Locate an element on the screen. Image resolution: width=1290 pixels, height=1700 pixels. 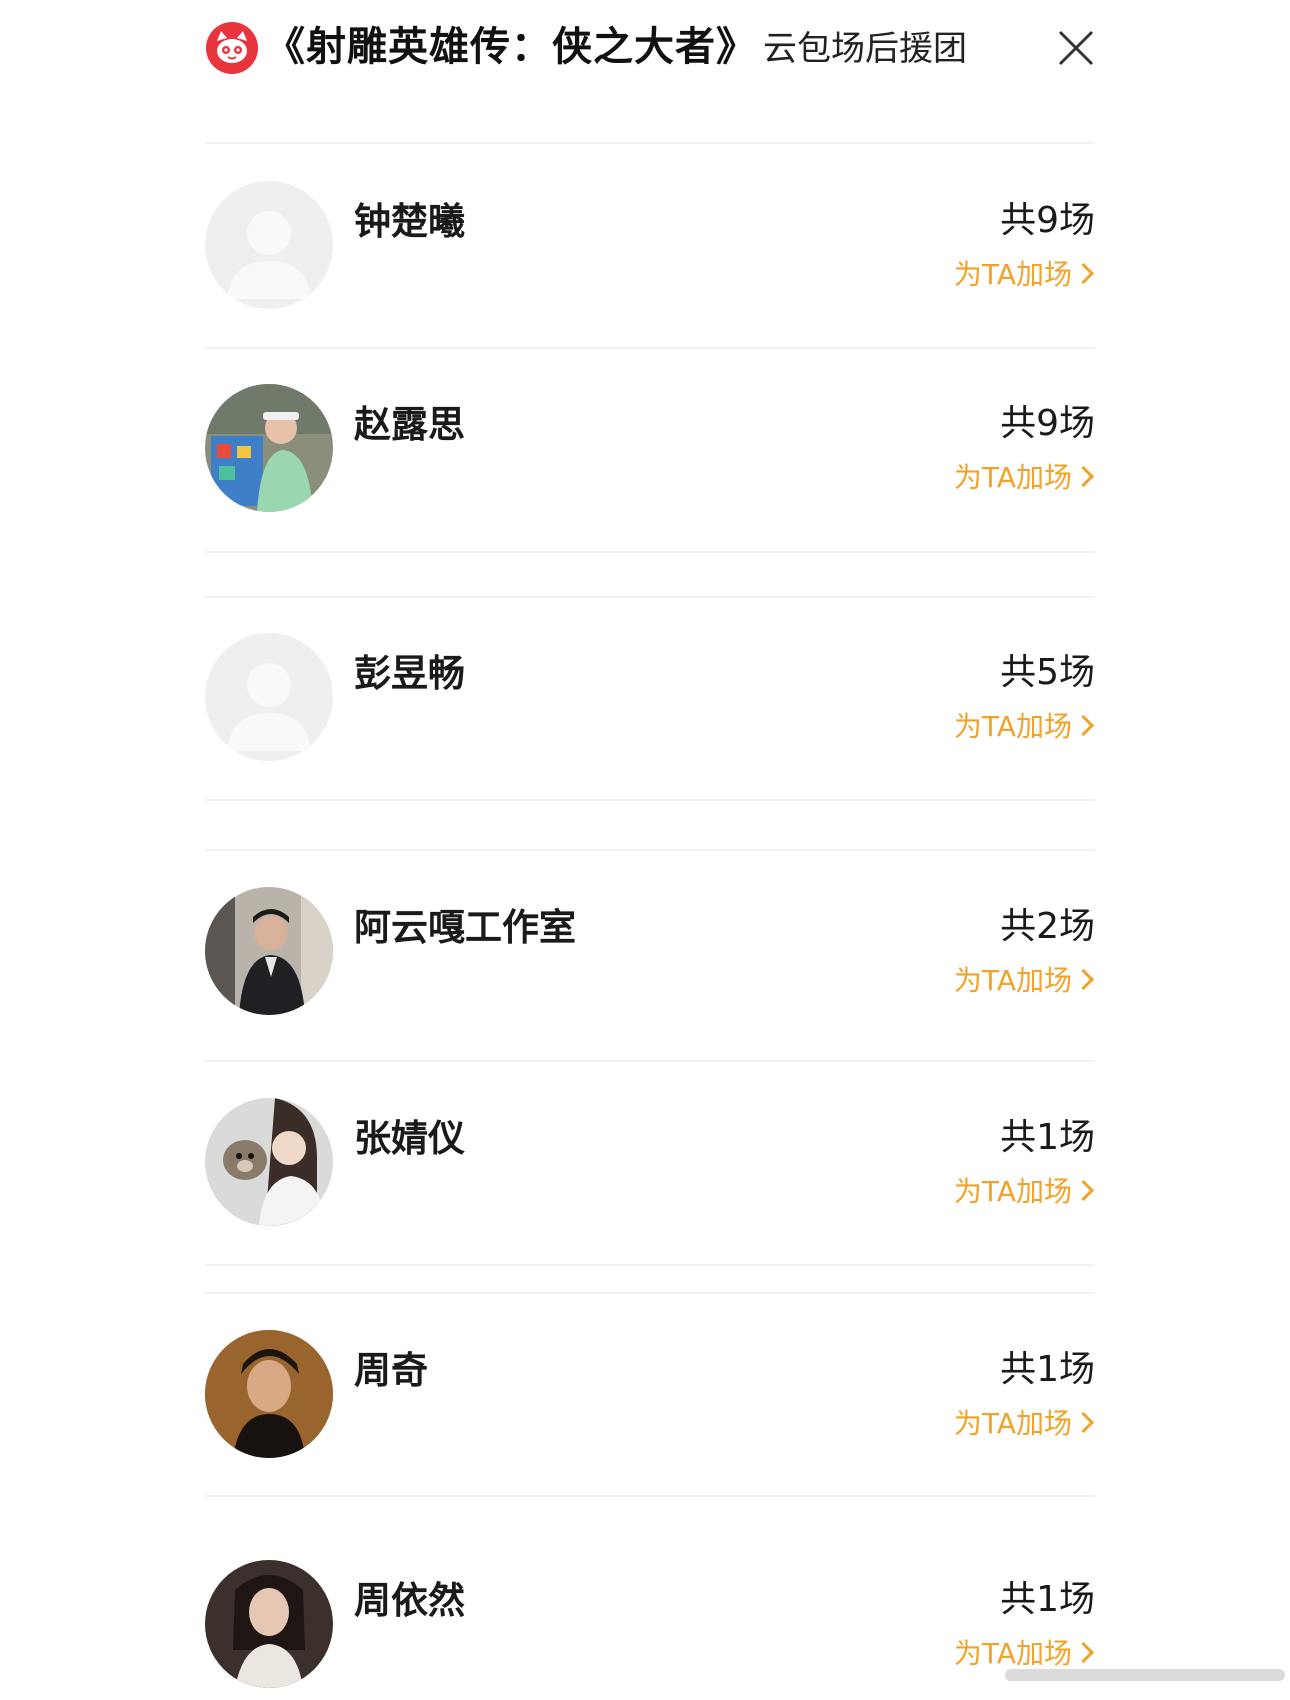
cat-logo-icon is located at coordinates (232, 48).